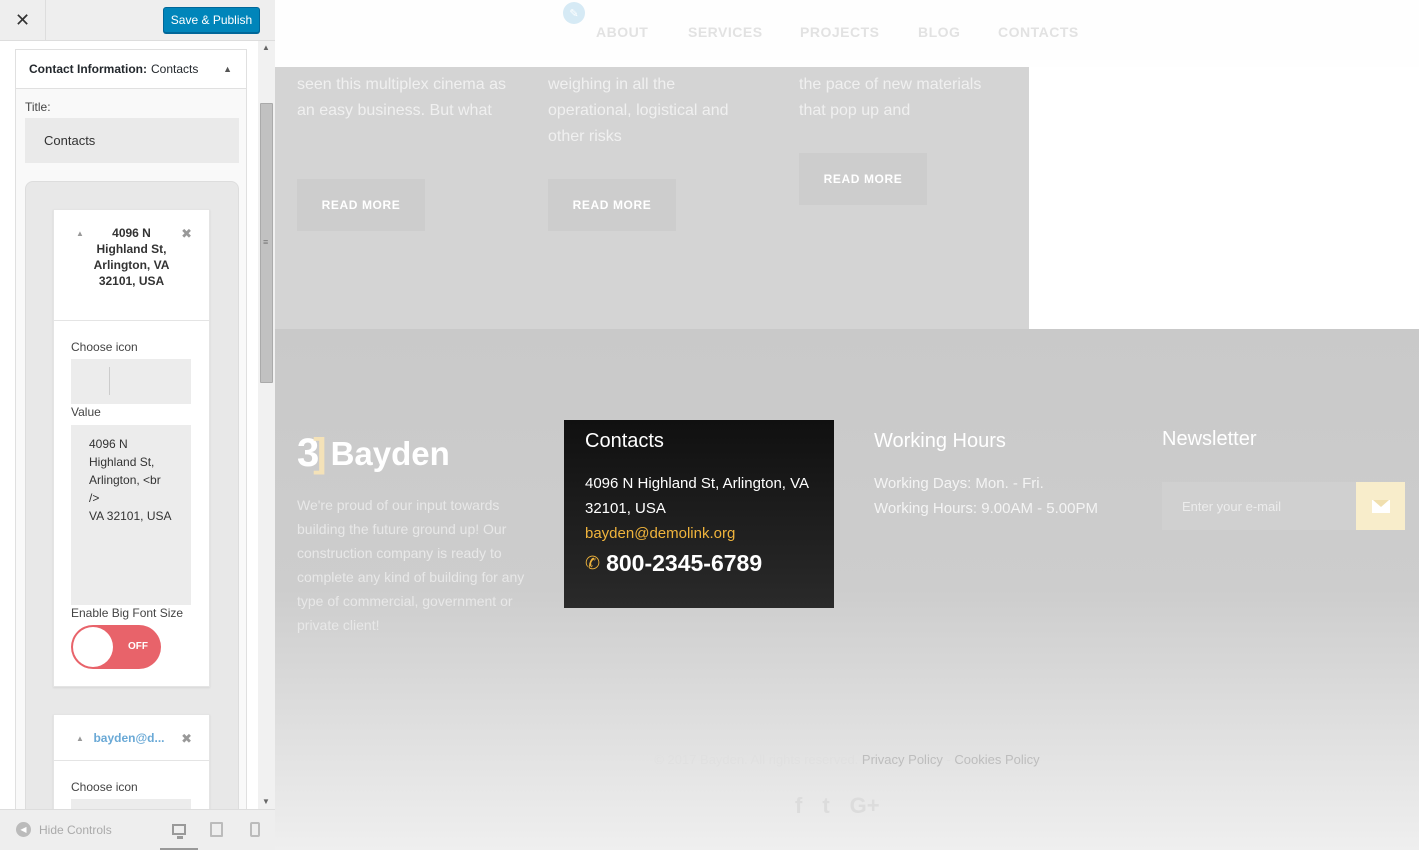  Describe the element at coordinates (88, 69) in the screenshot. I see `section-prefix: Contact Information:` at that location.